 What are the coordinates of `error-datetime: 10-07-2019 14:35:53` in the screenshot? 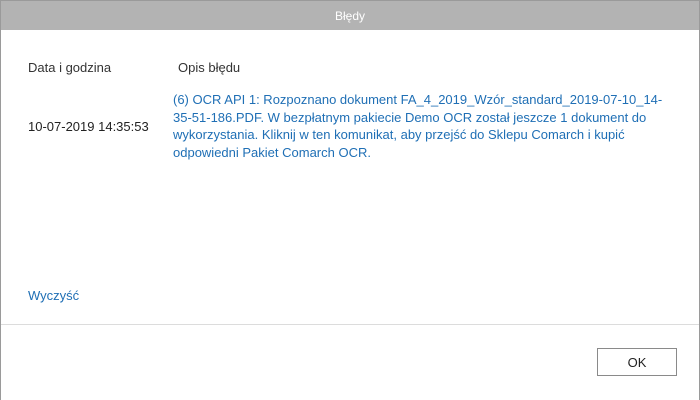 It's located at (88, 126).